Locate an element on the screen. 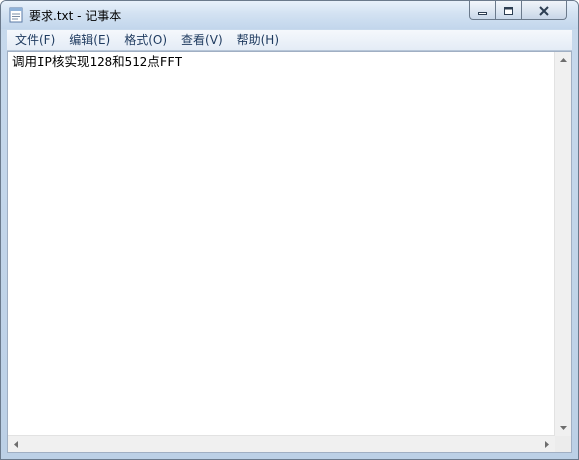  scroll-up-arrow-icon is located at coordinates (563, 60).